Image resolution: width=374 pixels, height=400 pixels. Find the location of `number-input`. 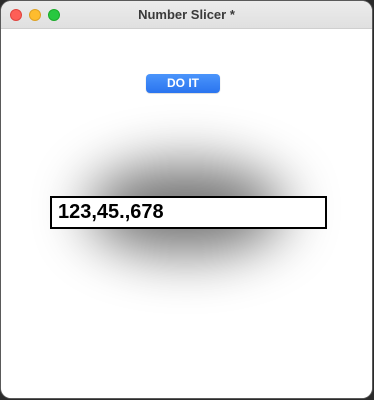

number-input is located at coordinates (188, 212).